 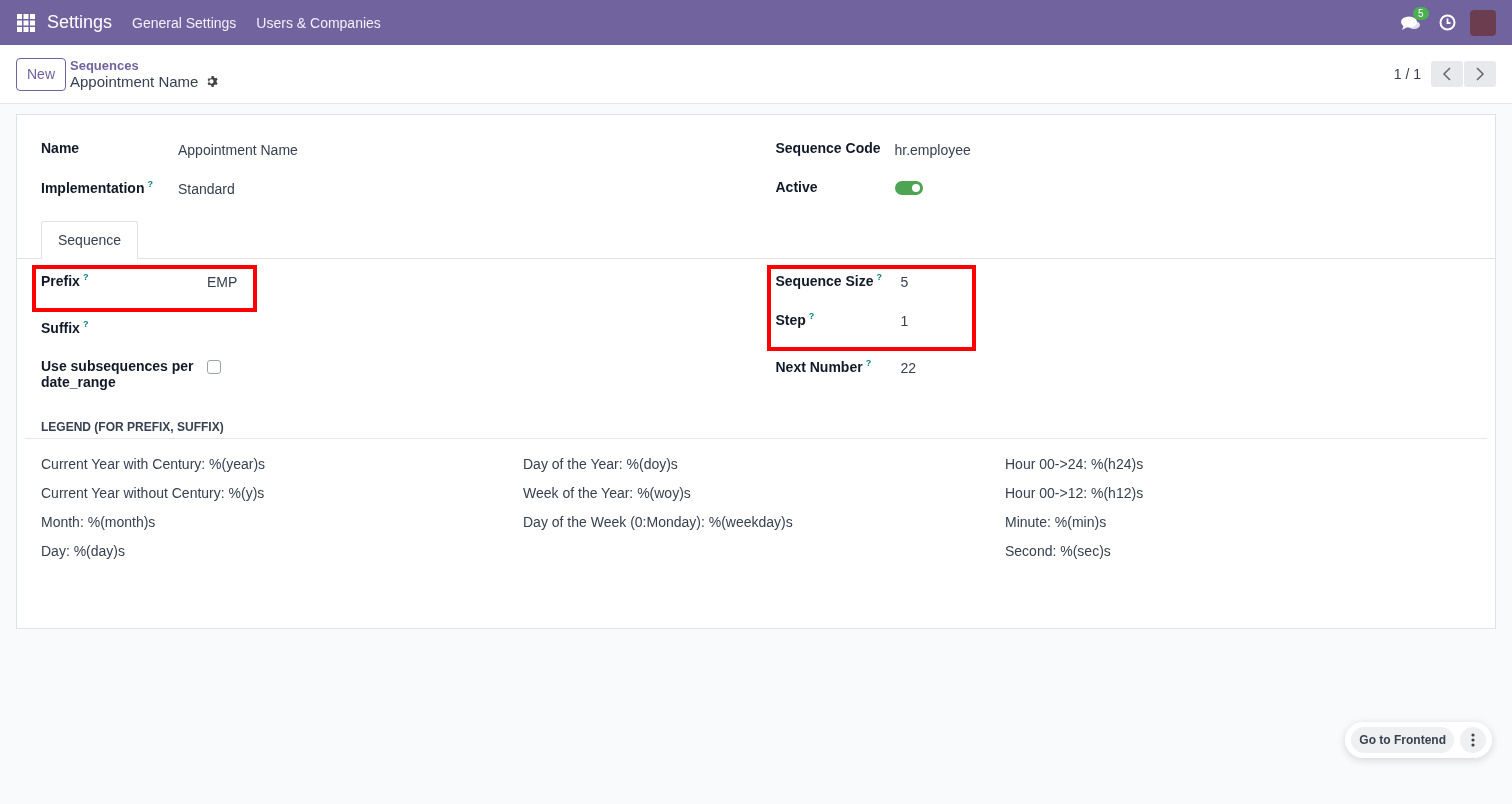 What do you see at coordinates (134, 81) in the screenshot?
I see `record-title: Appointment Name` at bounding box center [134, 81].